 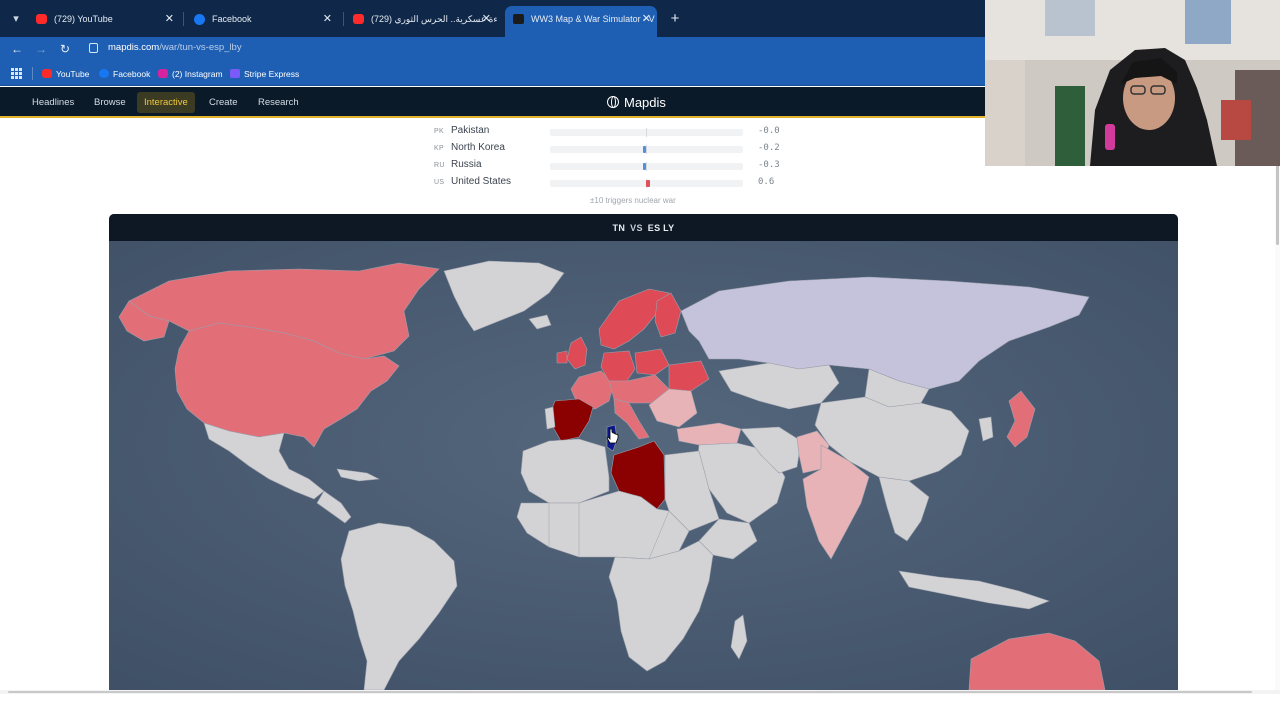 What do you see at coordinates (53, 102) in the screenshot?
I see `nav-headlines: Headlines` at bounding box center [53, 102].